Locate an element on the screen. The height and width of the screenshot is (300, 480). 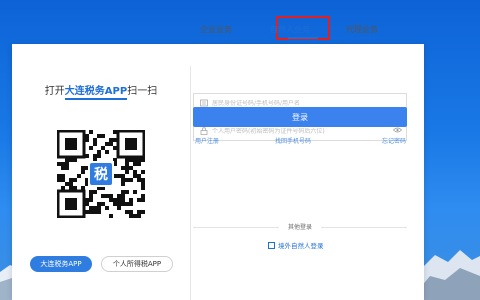
eye-icon is located at coordinates (397, 131).